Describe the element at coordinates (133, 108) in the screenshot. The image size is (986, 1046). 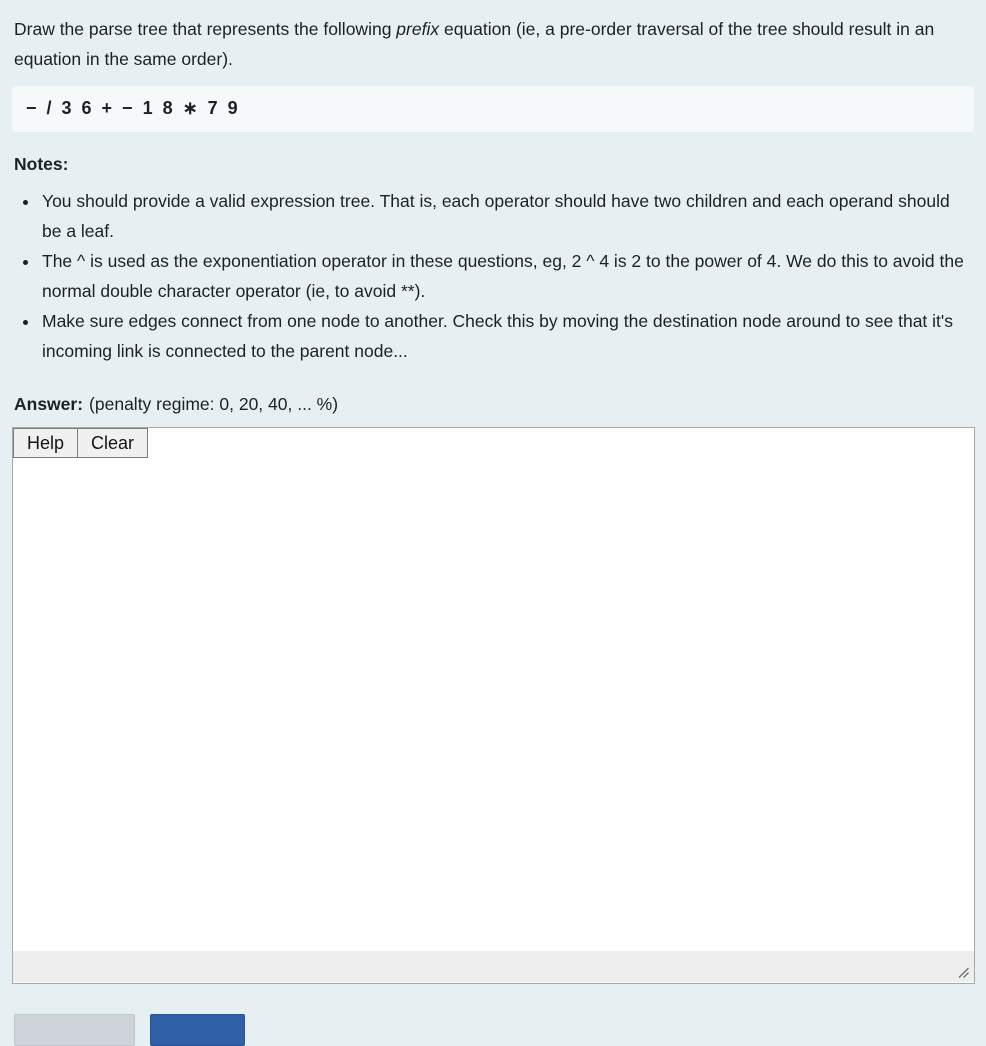
I see `prefix-equation-text: − / 3 6 + − 1 8 ∗ 7 9` at that location.